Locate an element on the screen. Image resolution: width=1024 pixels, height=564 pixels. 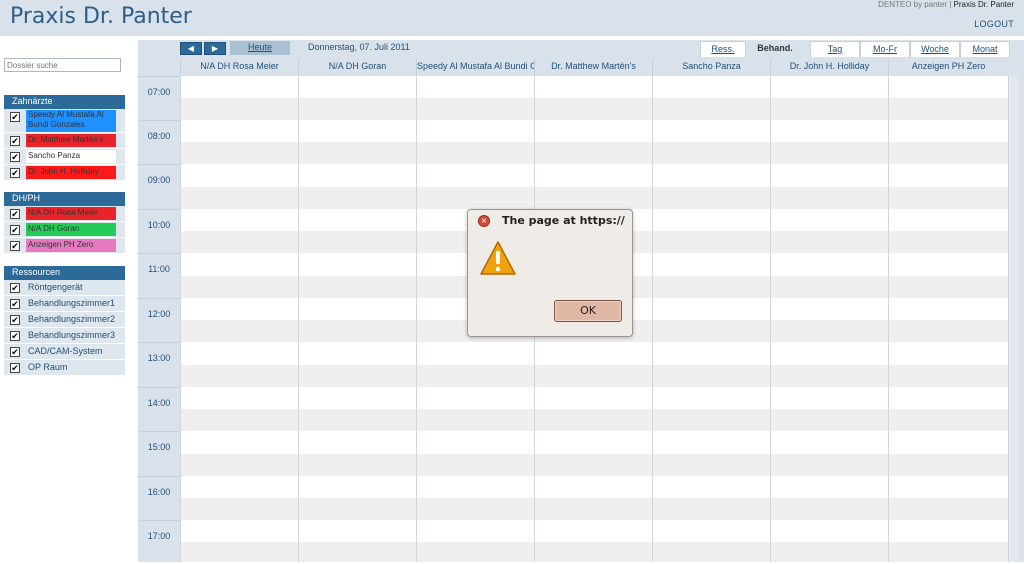
list-item: ✔ Behandlungszimmer3 is located at coordinates (64, 336).